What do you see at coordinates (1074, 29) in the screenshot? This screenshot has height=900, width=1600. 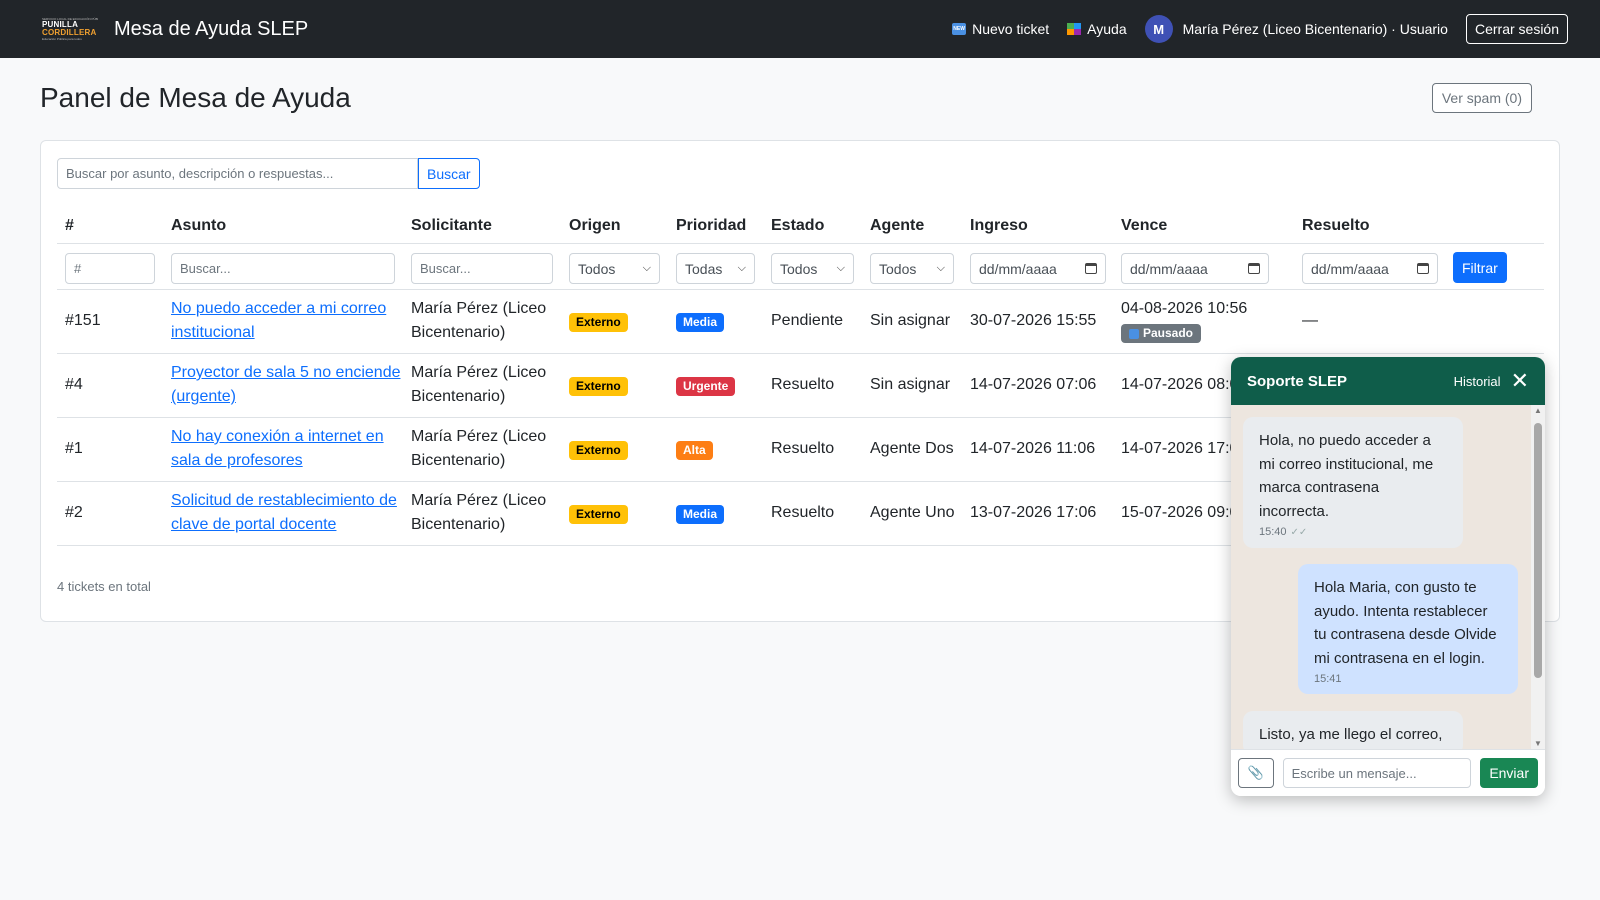 I see `help-icon` at bounding box center [1074, 29].